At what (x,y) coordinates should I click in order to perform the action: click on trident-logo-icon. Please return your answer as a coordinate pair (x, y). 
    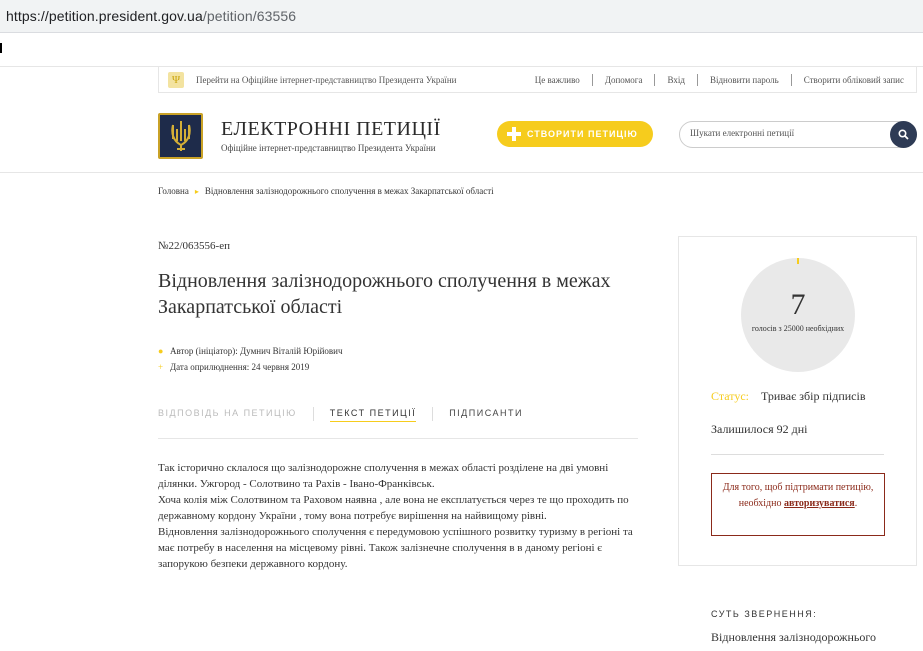
    Looking at the image, I should click on (180, 136).